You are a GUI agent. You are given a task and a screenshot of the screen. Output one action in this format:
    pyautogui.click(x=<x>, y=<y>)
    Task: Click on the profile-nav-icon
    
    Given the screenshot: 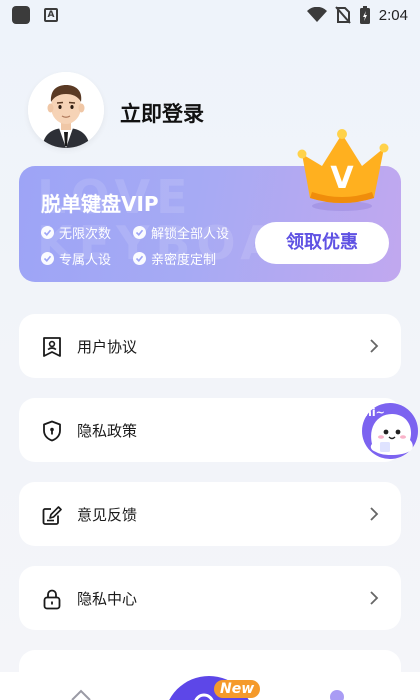 What is the action you would take?
    pyautogui.click(x=337, y=695)
    